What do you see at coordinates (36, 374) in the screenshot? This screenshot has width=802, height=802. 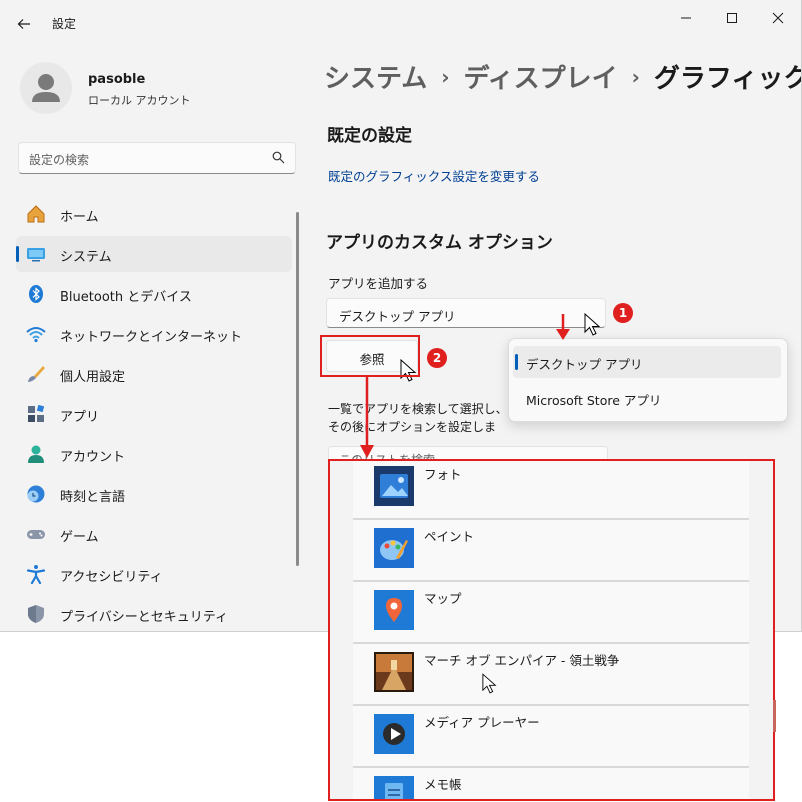 I see `brush-icon` at bounding box center [36, 374].